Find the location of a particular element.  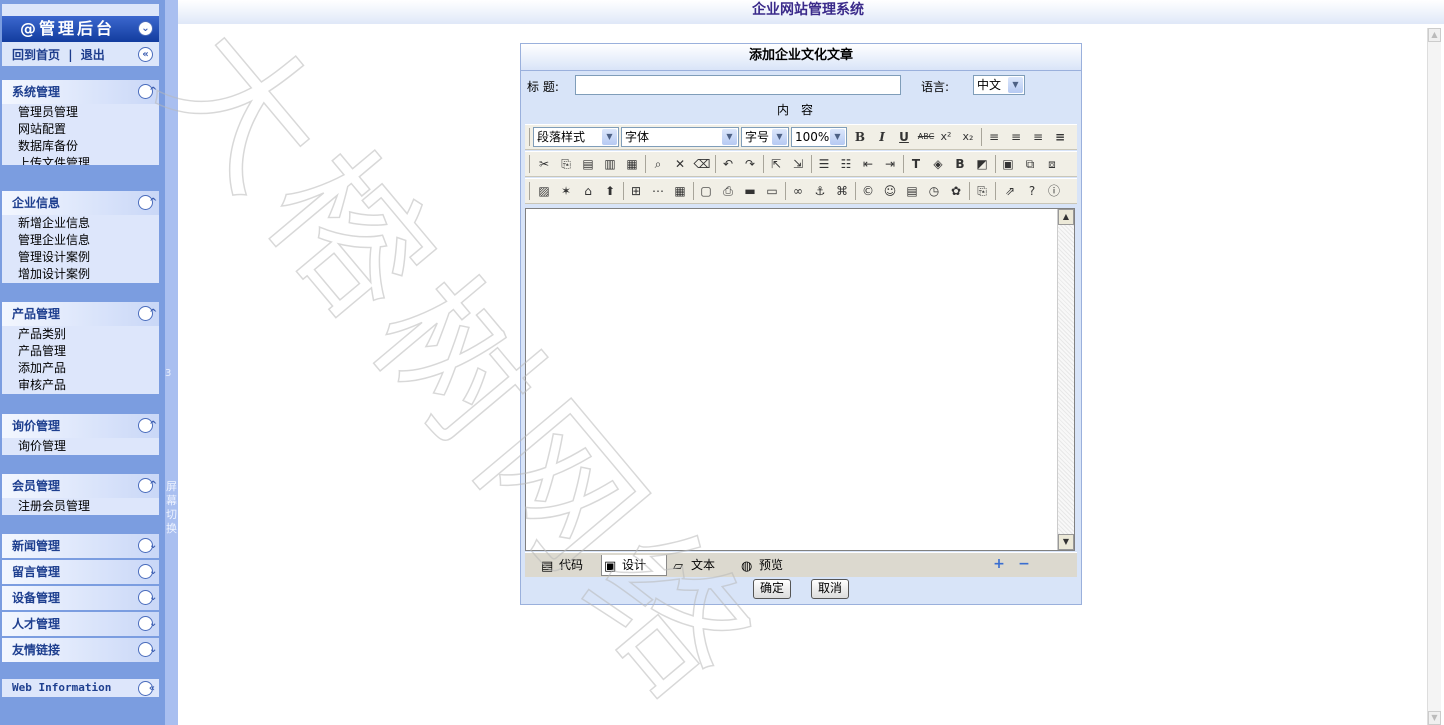

home-link: 回到首页 is located at coordinates (36, 55).